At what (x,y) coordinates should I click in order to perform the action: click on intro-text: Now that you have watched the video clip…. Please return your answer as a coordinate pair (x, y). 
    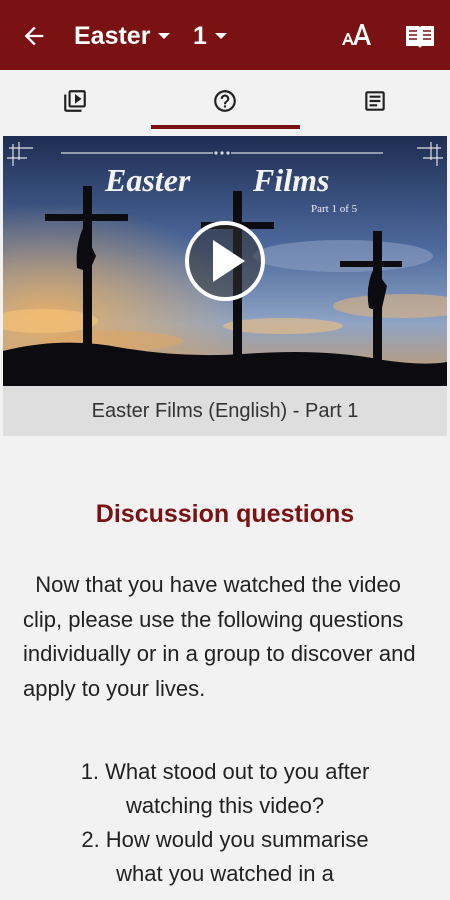
    Looking at the image, I should click on (219, 636).